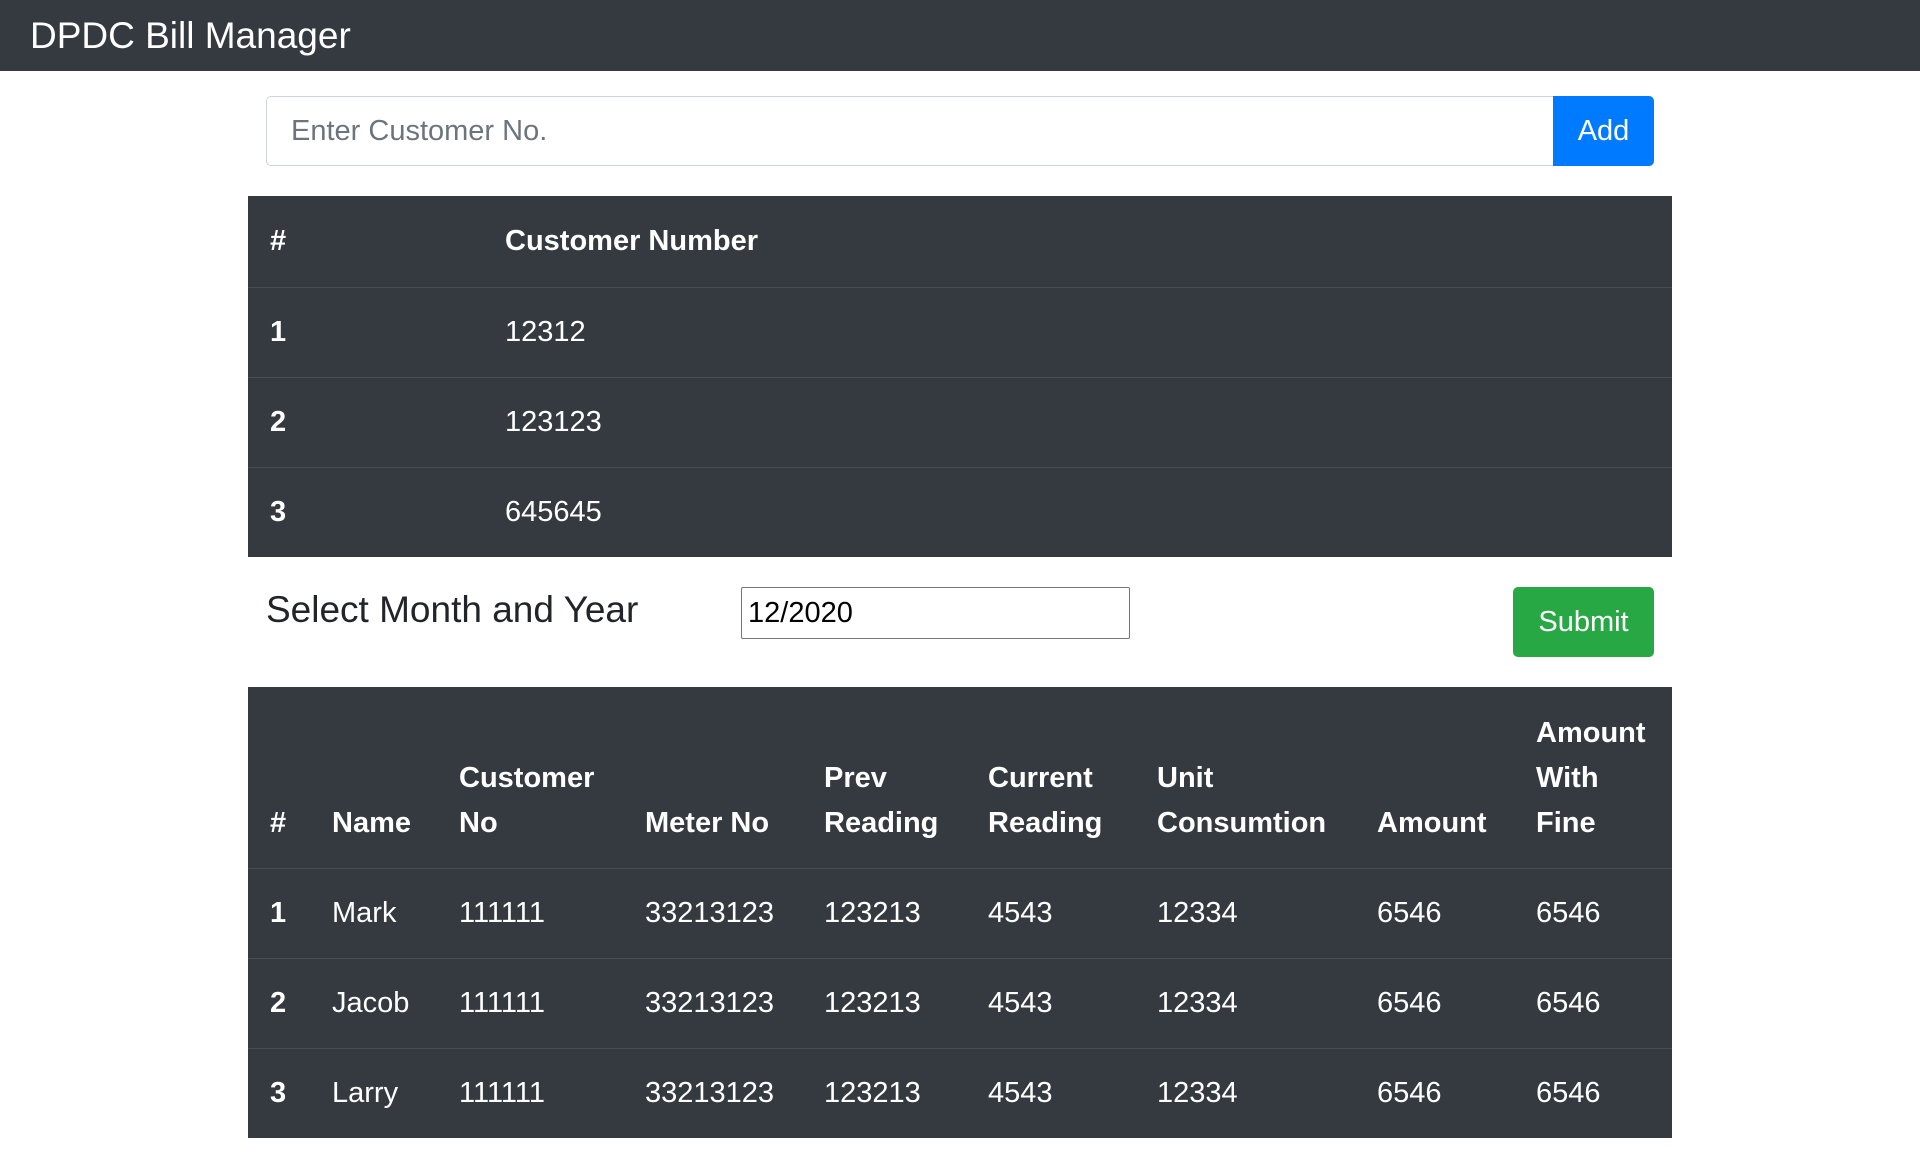  I want to click on col-amount-header: Amount, so click(1432, 822).